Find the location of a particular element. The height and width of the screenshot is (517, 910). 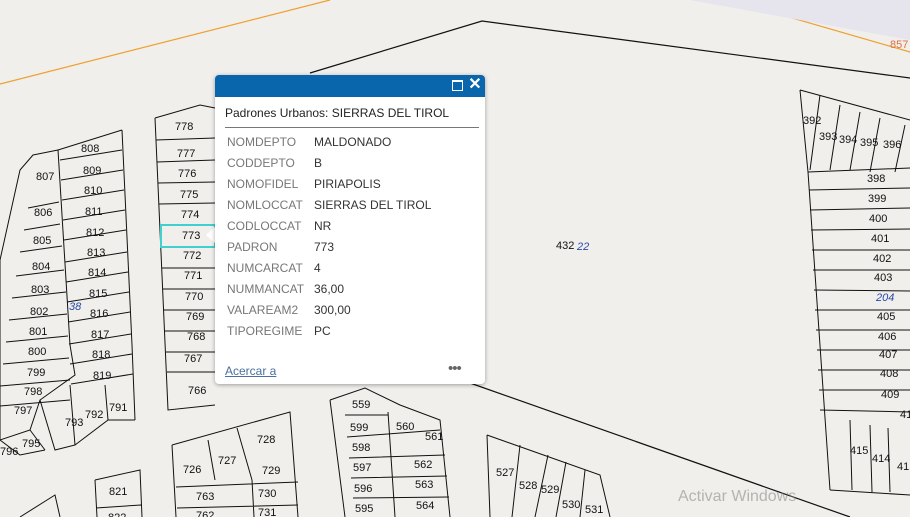

attribute-key: CODDEPTO is located at coordinates (261, 162).